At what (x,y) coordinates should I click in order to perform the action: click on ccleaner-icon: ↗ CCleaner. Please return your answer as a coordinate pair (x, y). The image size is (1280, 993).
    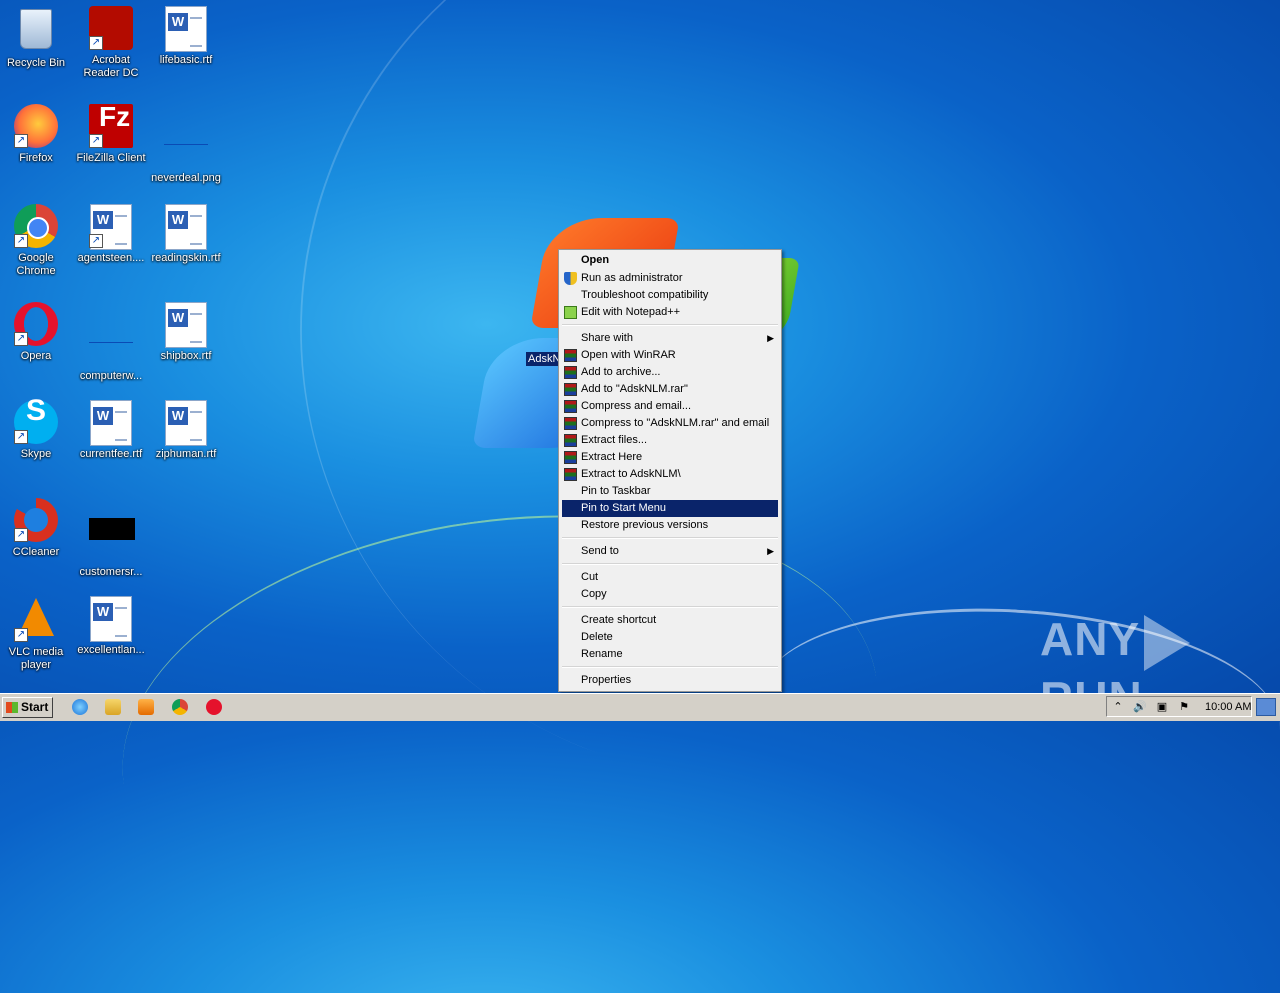
    Looking at the image, I should click on (36, 528).